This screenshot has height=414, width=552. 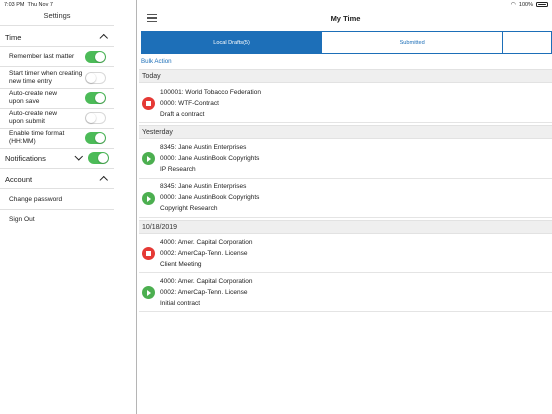 What do you see at coordinates (513, 5) in the screenshot?
I see `wifi-icon: ◠` at bounding box center [513, 5].